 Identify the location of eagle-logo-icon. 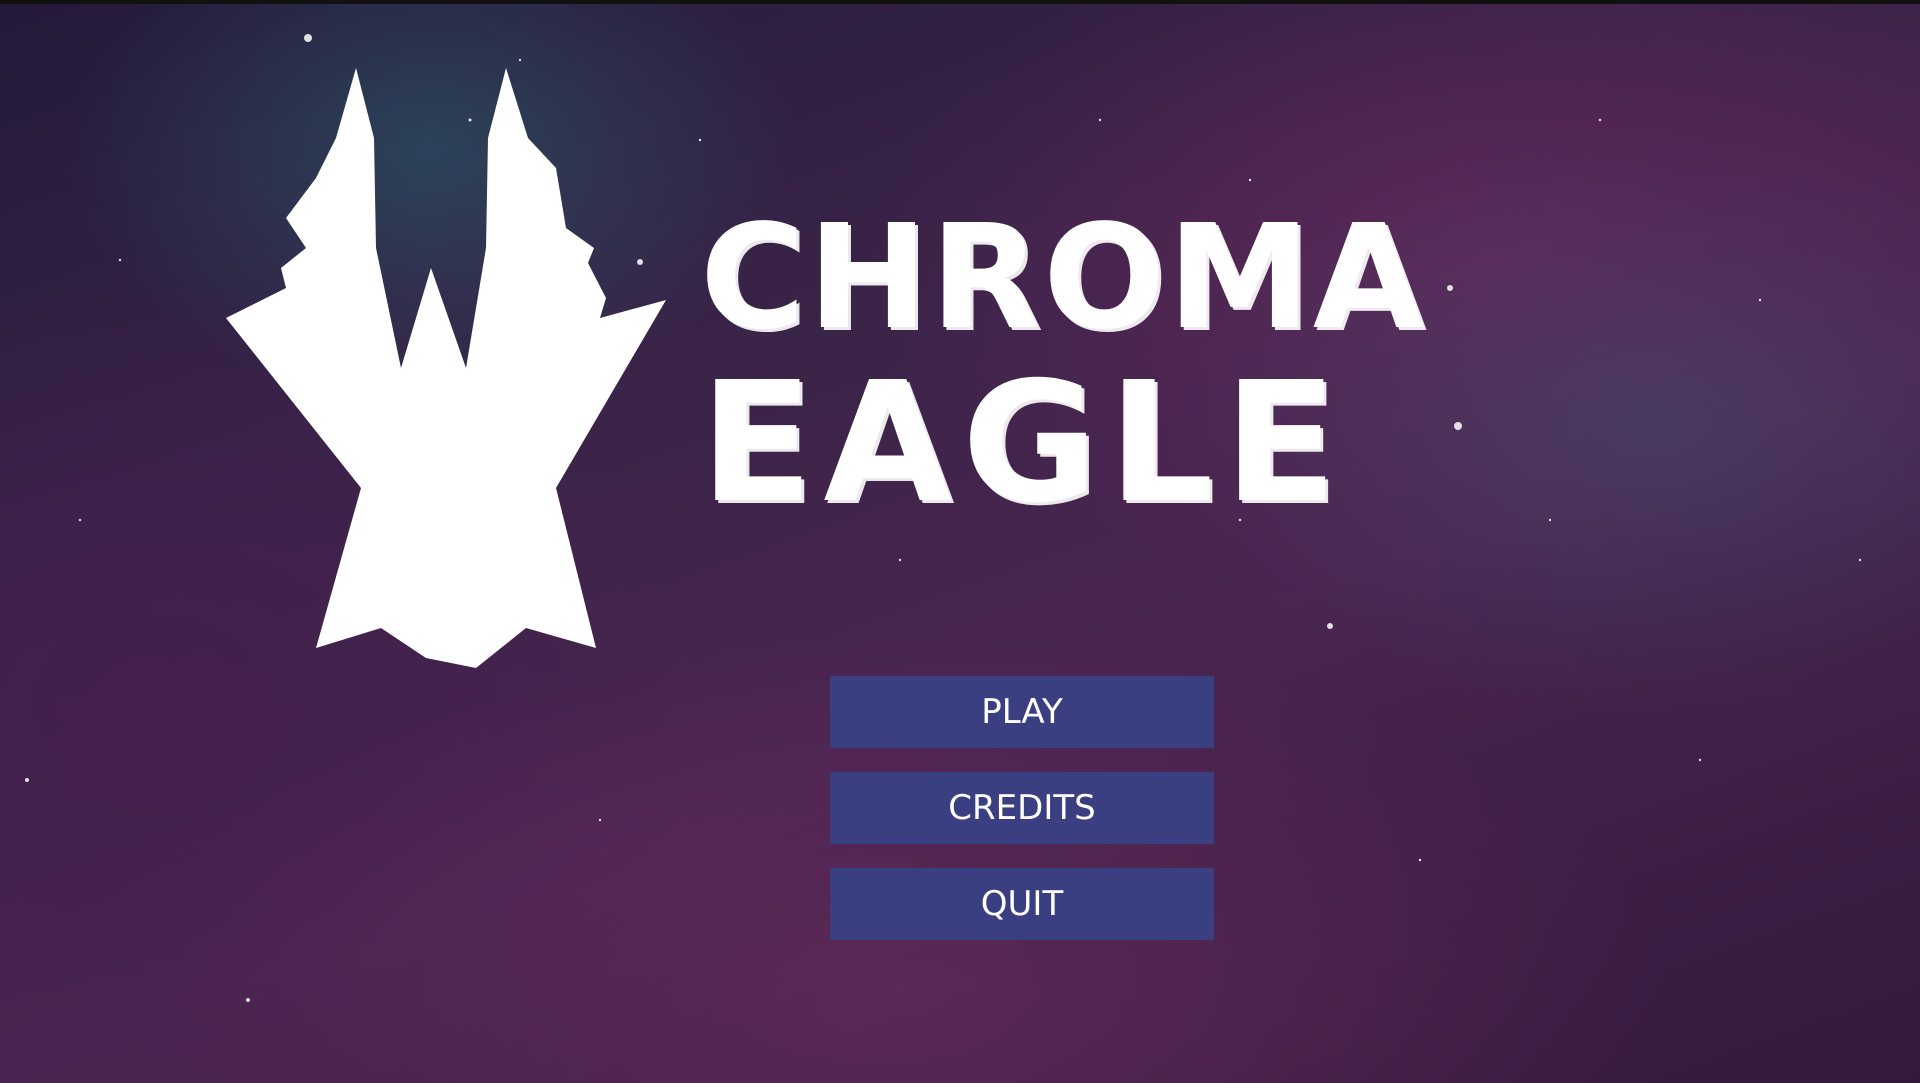
(446, 368).